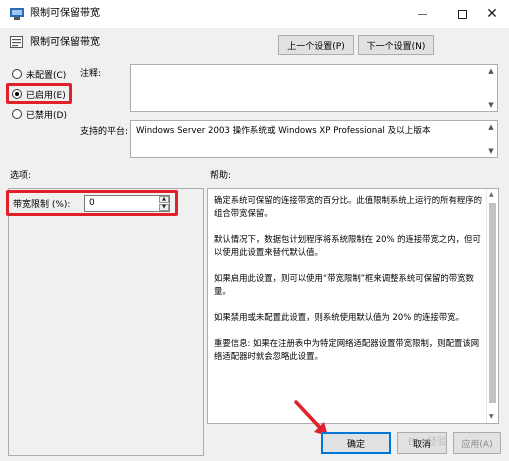  I want to click on options-label: 选项:, so click(21, 176).